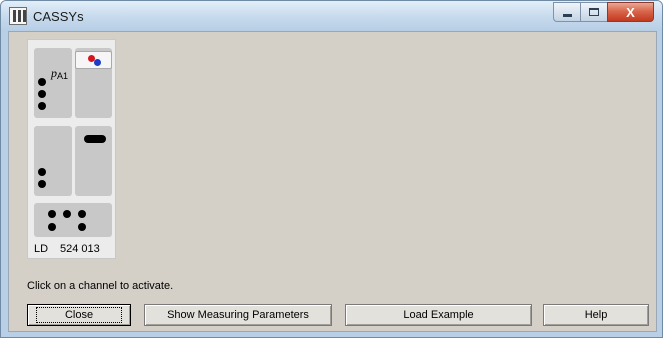 This screenshot has width=663, height=338. What do you see at coordinates (53, 83) in the screenshot?
I see `channel-a-slot: pA1` at bounding box center [53, 83].